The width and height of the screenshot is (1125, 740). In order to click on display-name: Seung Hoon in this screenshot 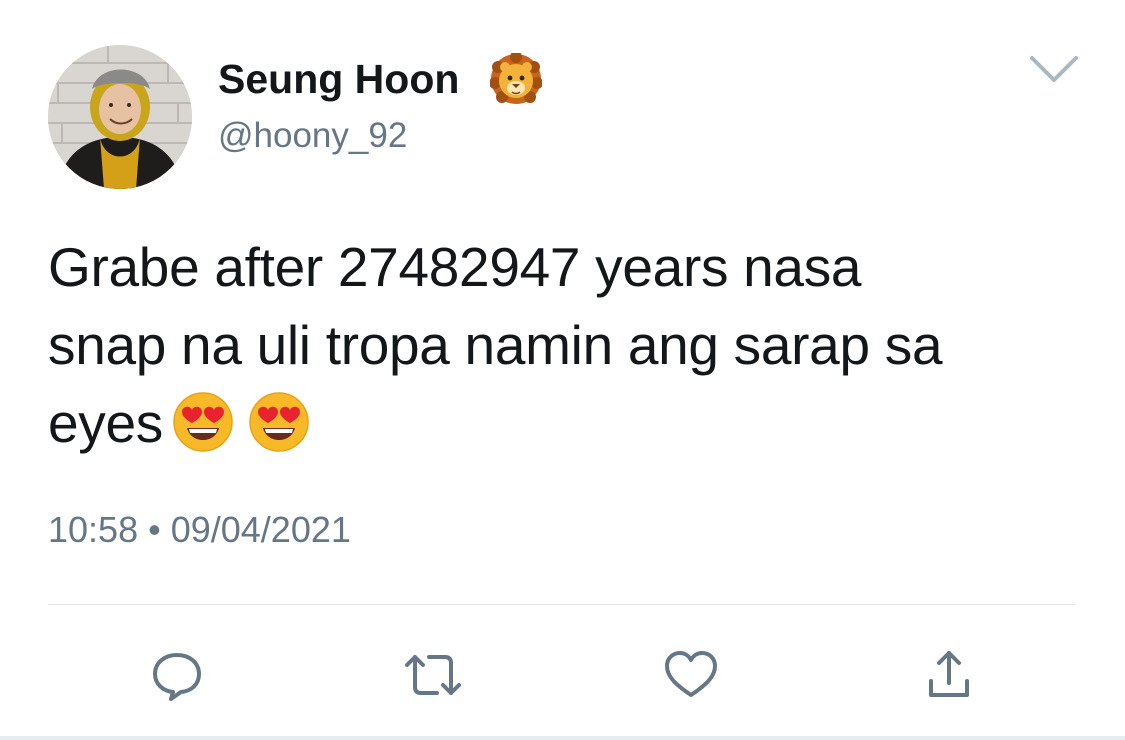, I will do `click(338, 79)`.